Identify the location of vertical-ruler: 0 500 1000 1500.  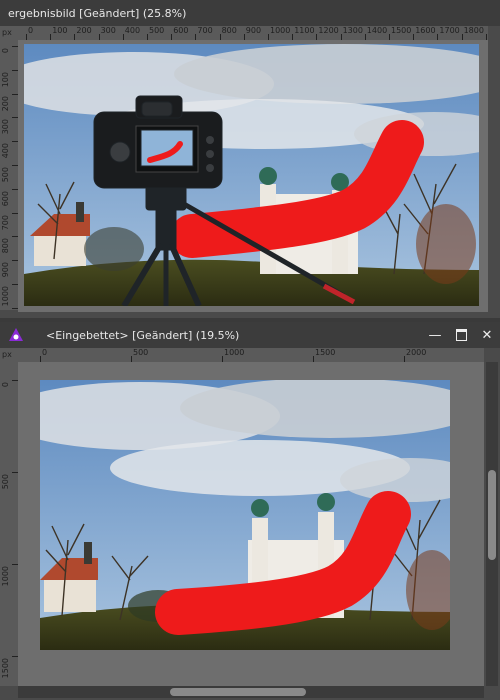
(9, 524).